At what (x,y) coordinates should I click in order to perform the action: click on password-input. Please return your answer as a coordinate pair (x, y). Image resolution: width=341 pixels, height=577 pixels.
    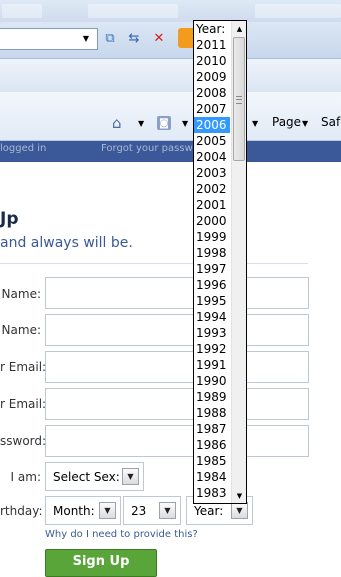
    Looking at the image, I should click on (177, 441).